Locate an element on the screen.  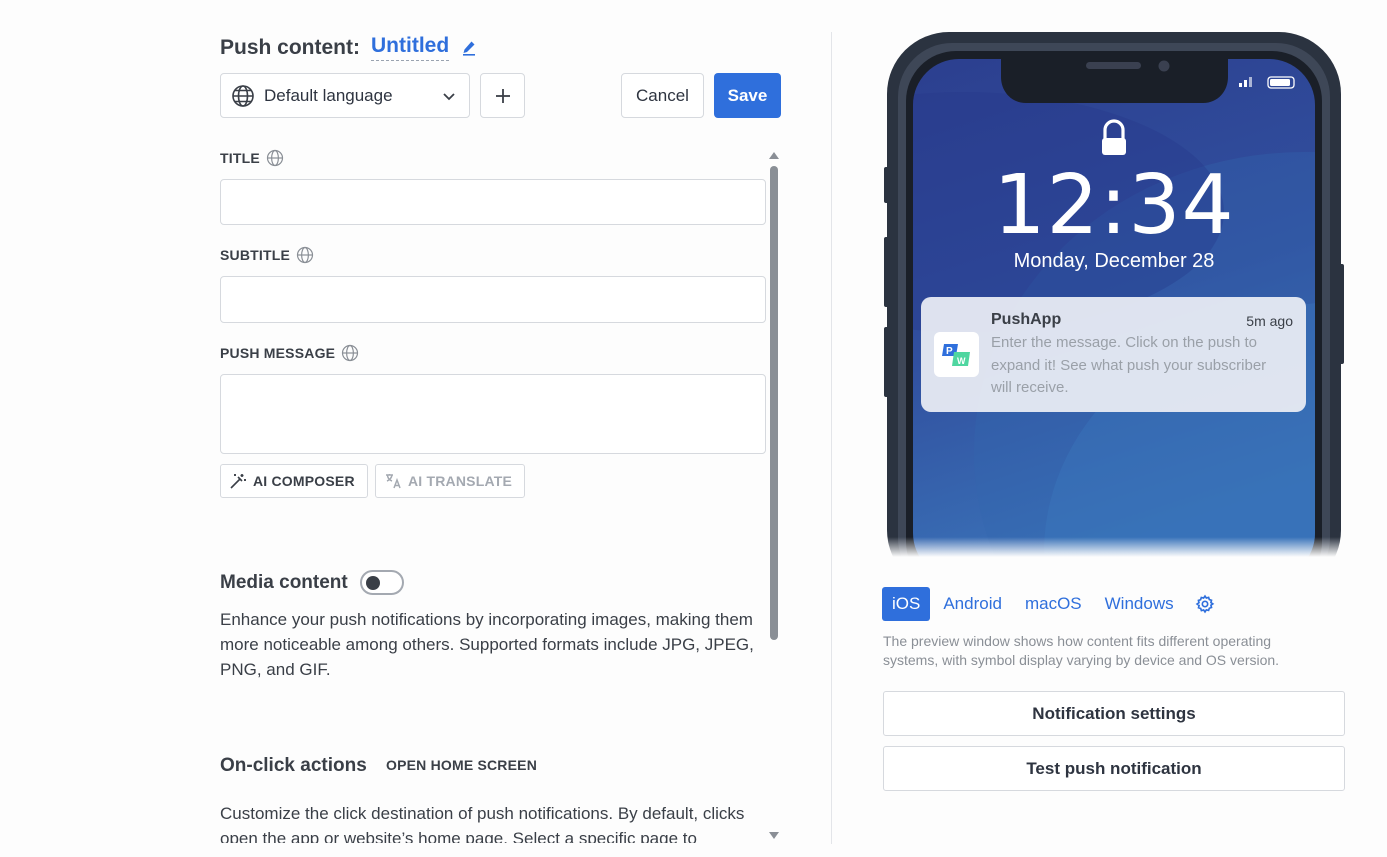
tab-android: Android is located at coordinates (972, 604).